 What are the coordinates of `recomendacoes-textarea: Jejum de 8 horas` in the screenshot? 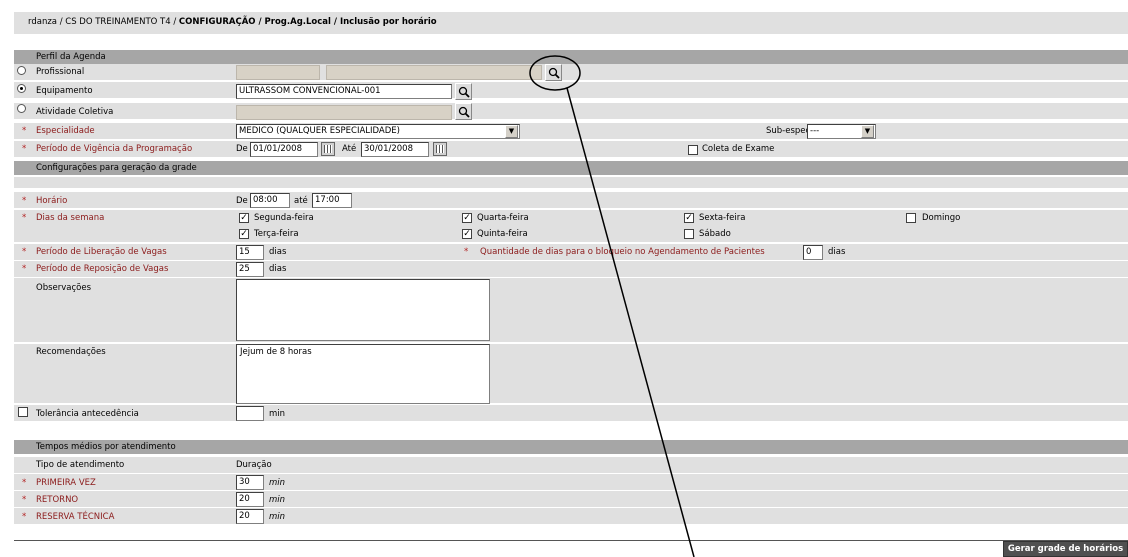 It's located at (363, 374).